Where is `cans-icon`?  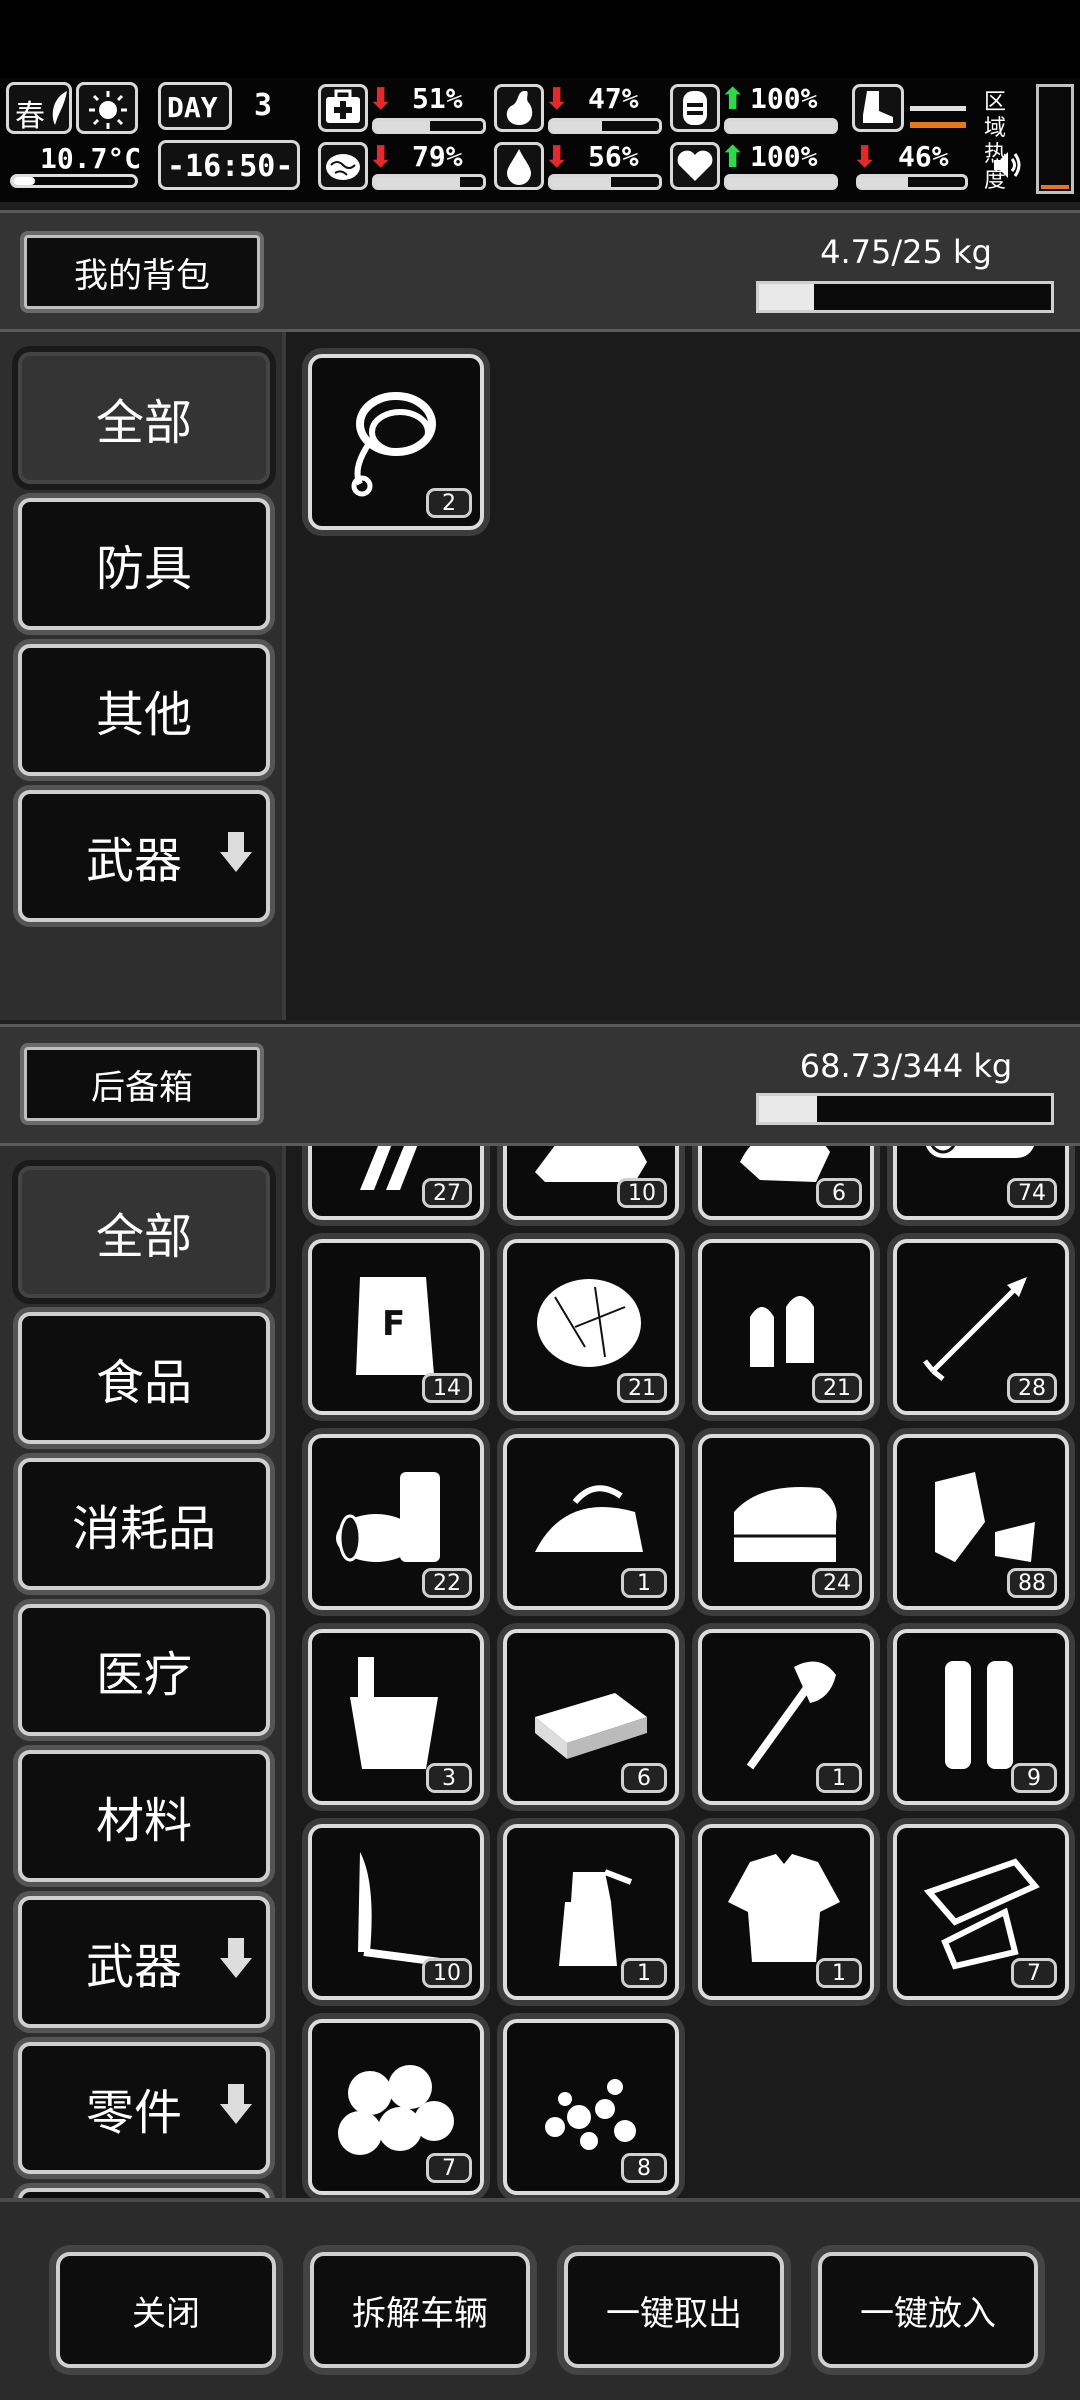
cans-icon is located at coordinates (388, 1517).